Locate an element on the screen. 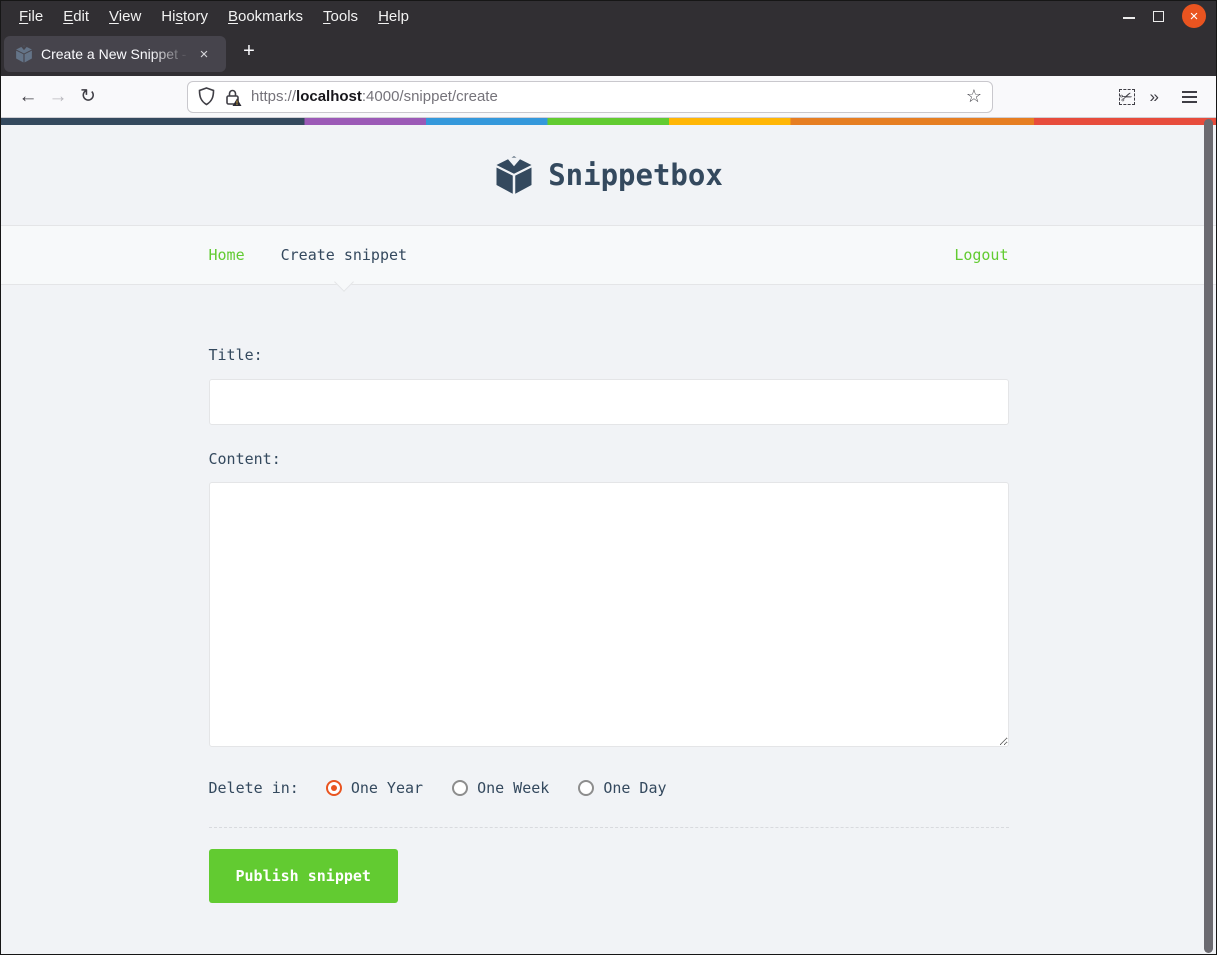 The width and height of the screenshot is (1217, 955). maximize-button is located at coordinates (1158, 16).